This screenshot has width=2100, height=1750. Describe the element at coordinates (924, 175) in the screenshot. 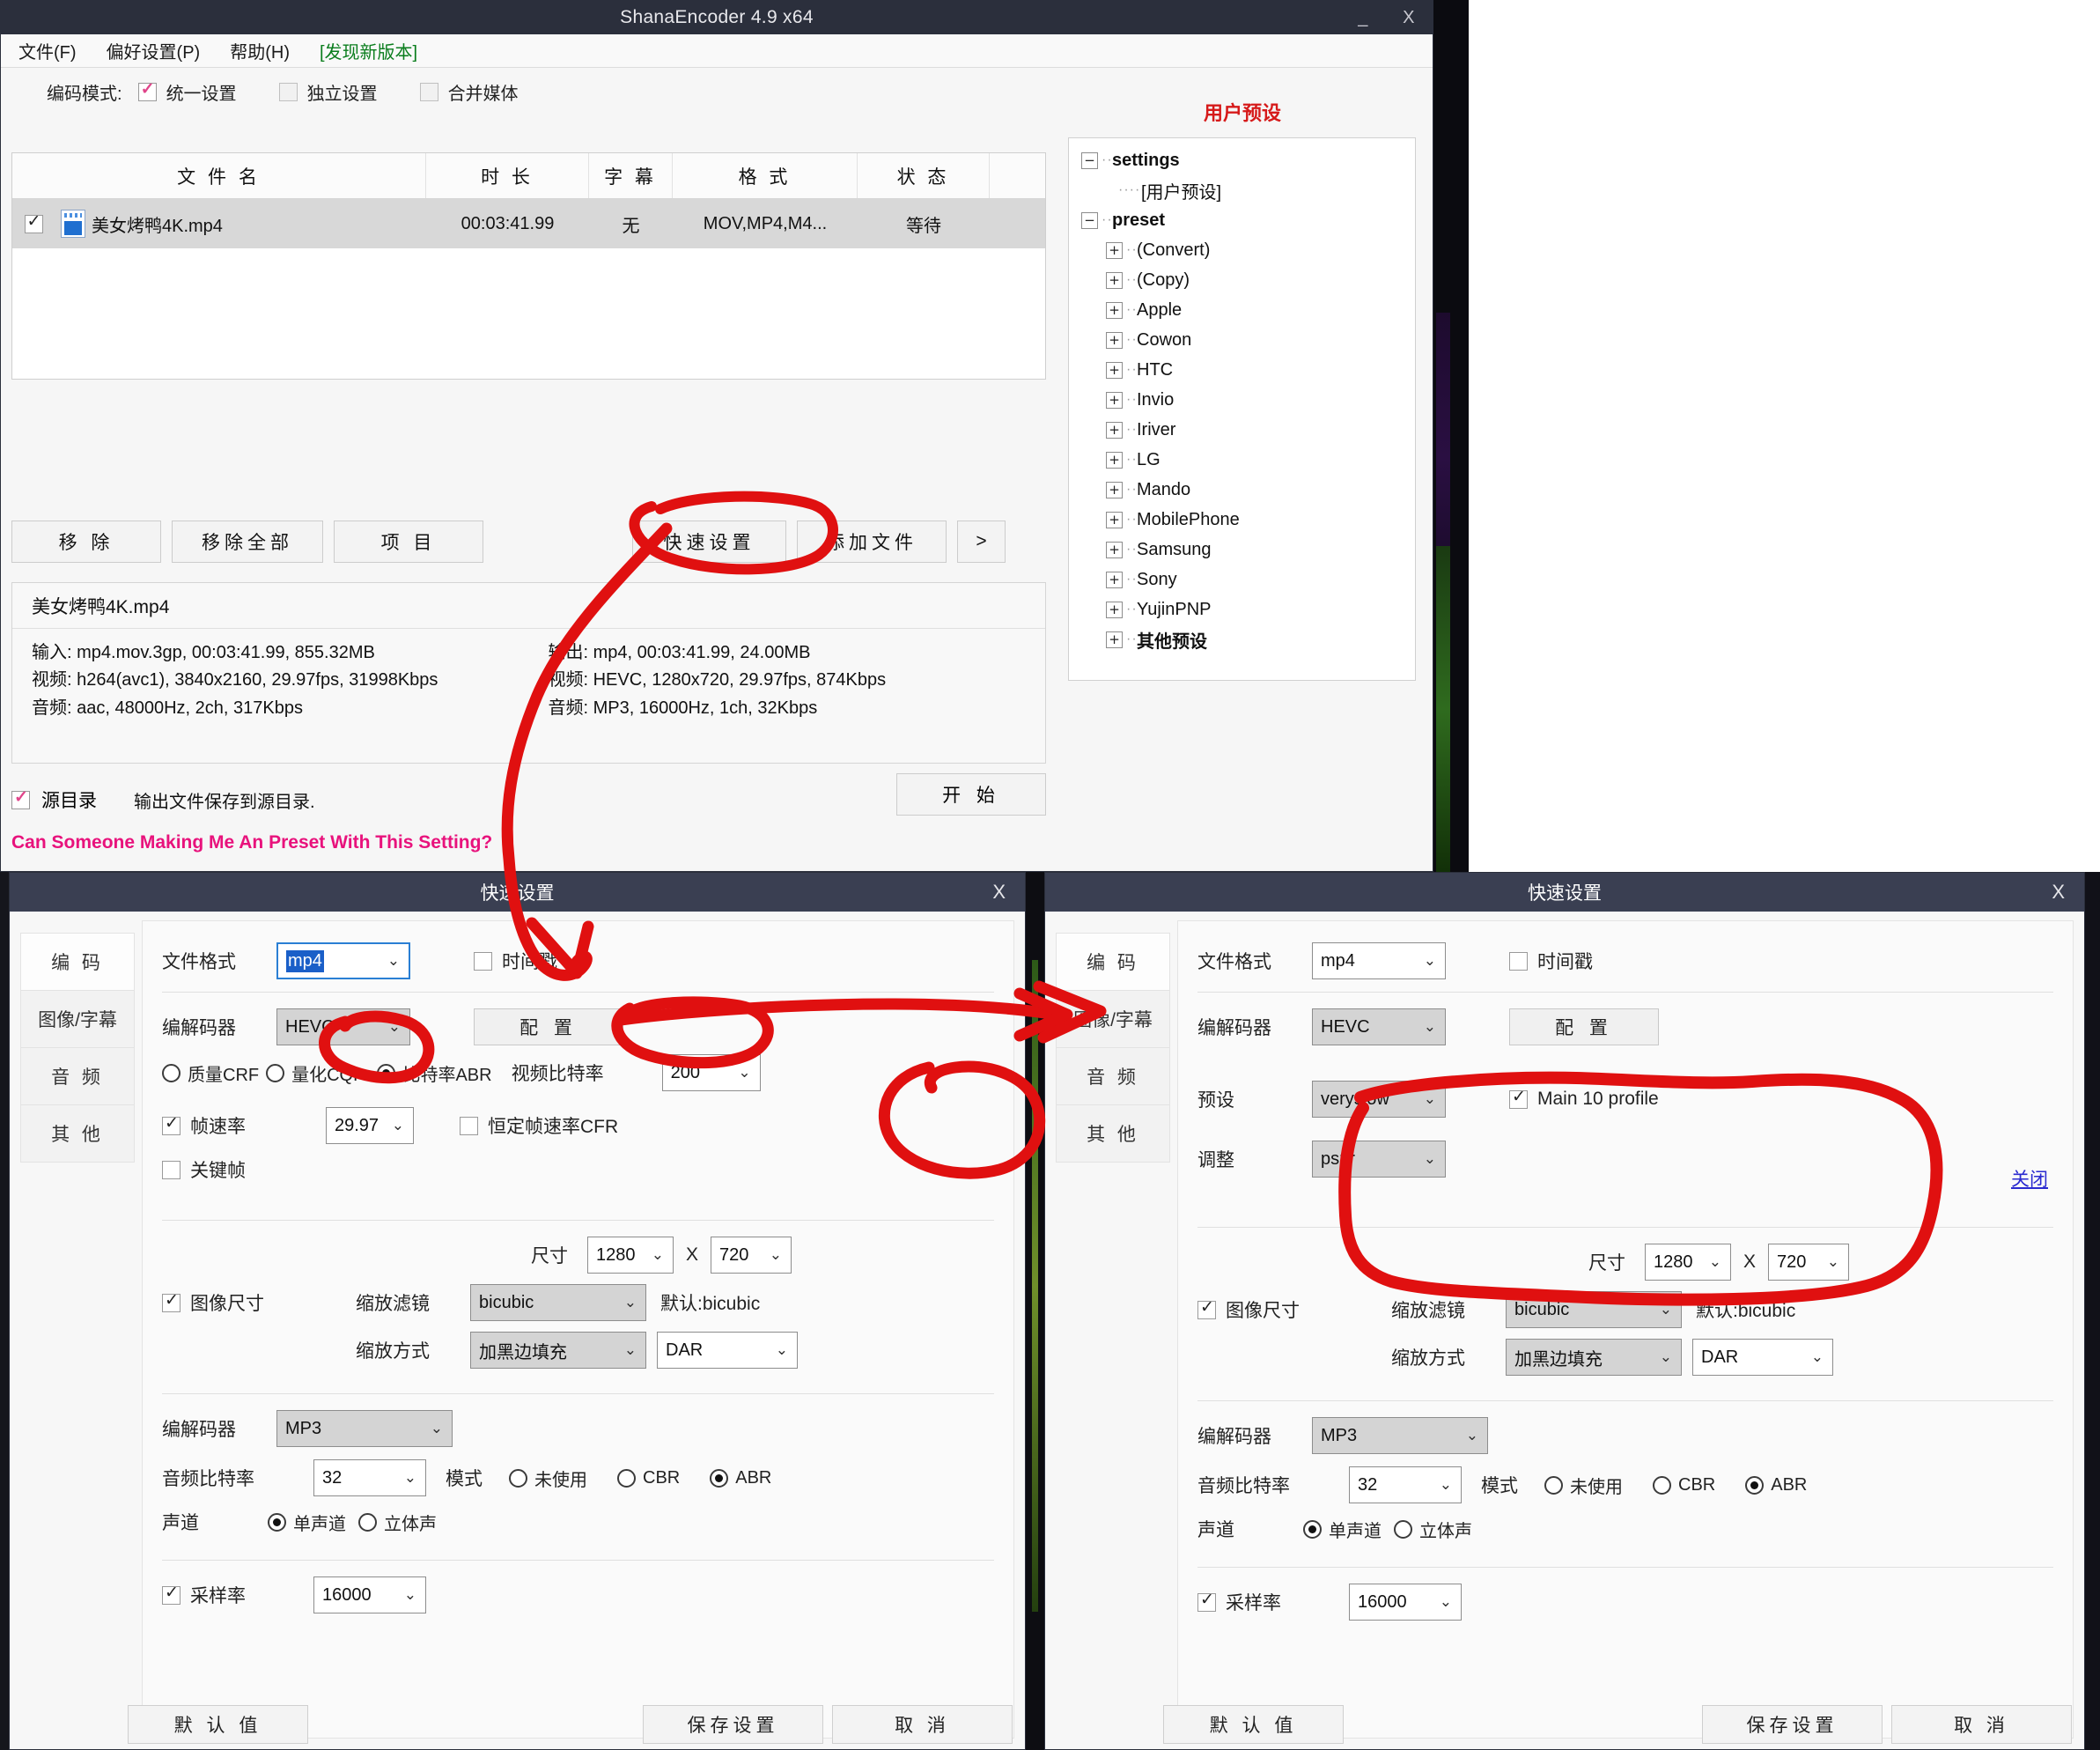

I see `column-header-status: 状 态` at that location.